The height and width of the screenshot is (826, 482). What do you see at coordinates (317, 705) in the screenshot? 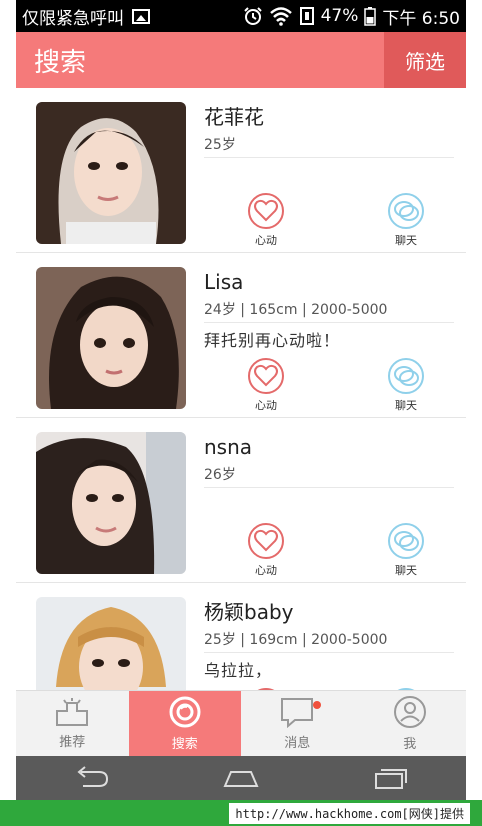
I see `unread-dot` at bounding box center [317, 705].